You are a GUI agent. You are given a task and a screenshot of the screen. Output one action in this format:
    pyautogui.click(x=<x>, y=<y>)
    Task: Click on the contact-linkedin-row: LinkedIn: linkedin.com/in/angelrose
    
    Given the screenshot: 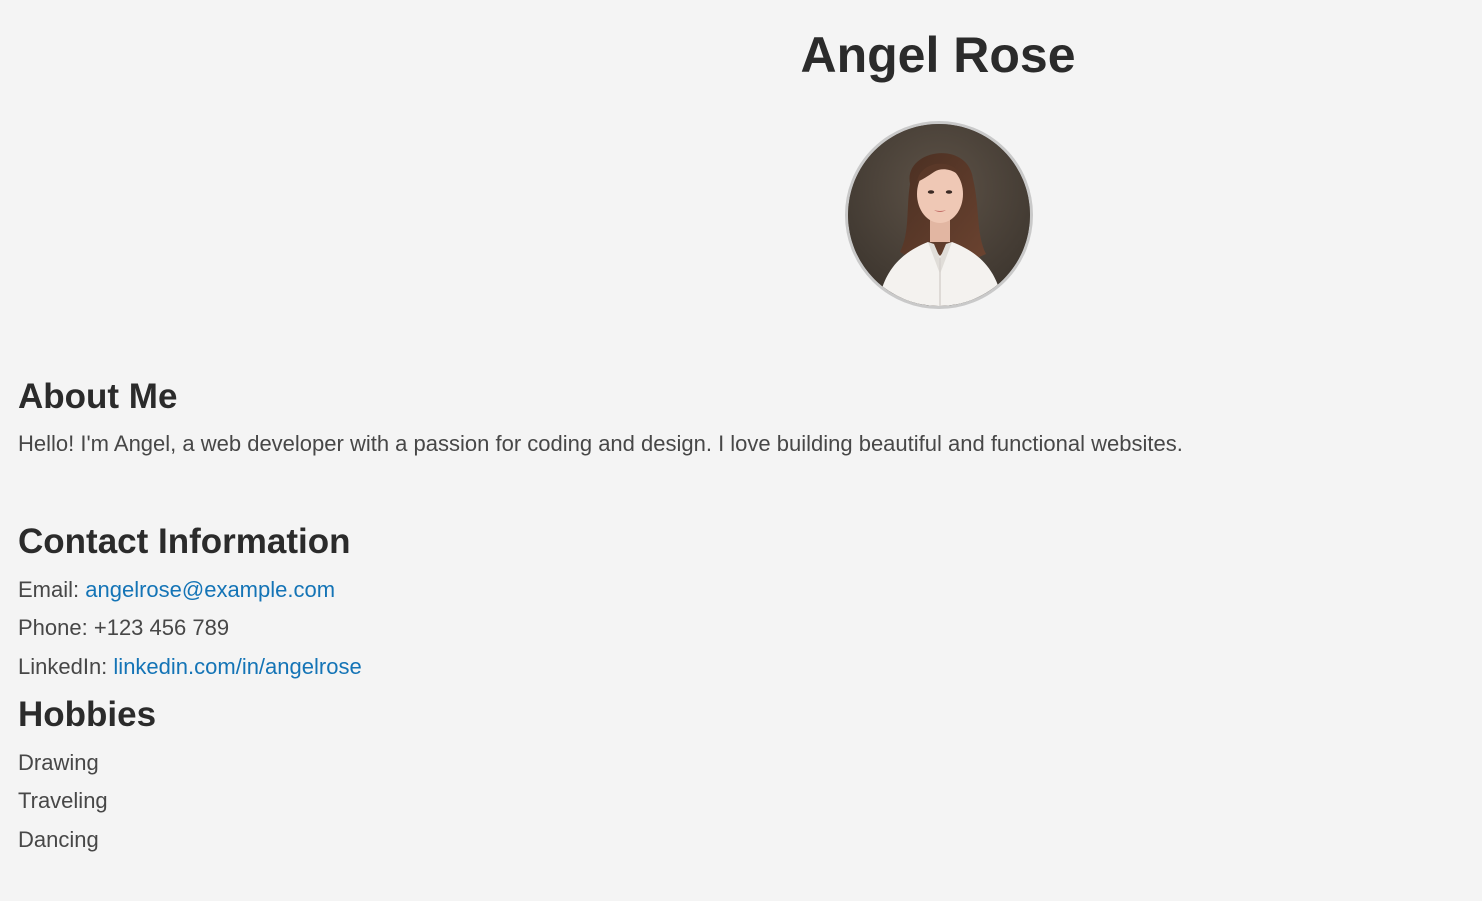 What is the action you would take?
    pyautogui.click(x=190, y=667)
    